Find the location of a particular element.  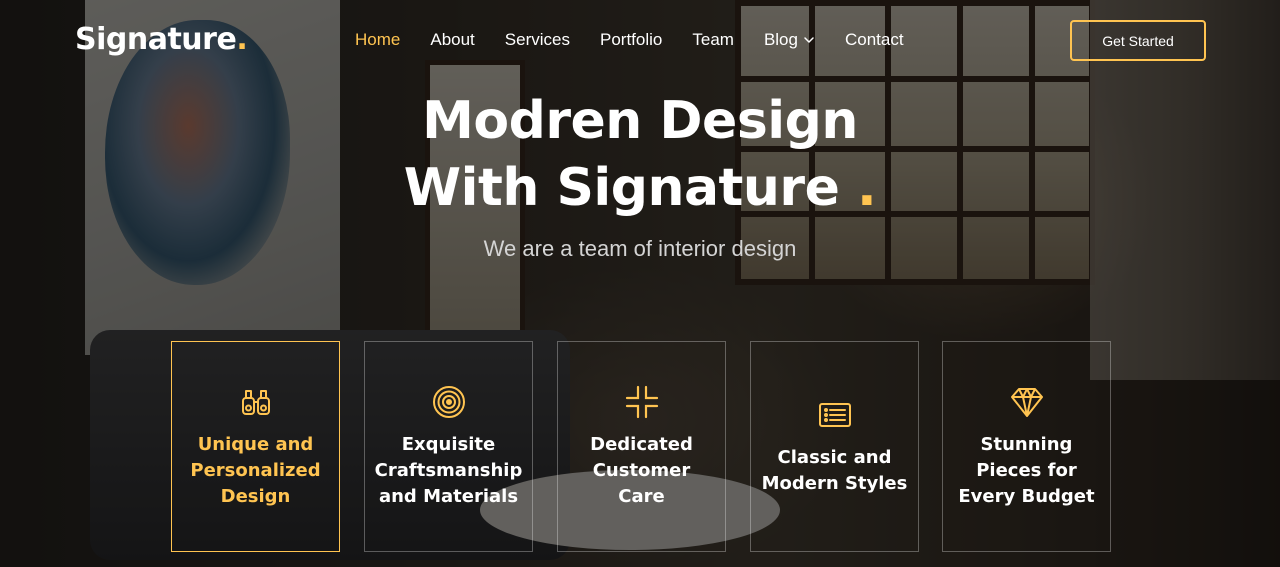

nav-blog: Blog is located at coordinates (789, 40).